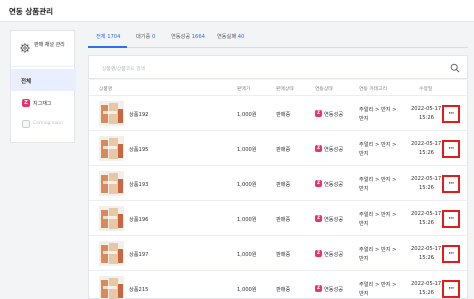 This screenshot has height=299, width=474. What do you see at coordinates (188, 36) in the screenshot?
I see `tab-link-success: 연동성공 1664` at bounding box center [188, 36].